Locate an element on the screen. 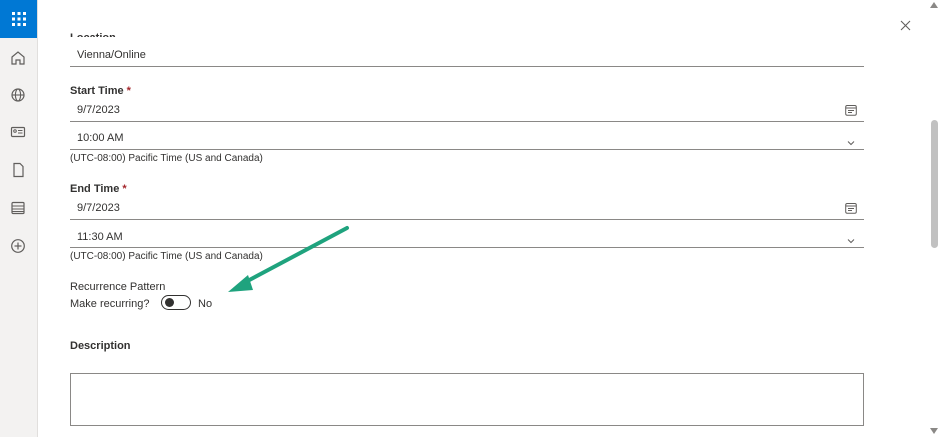 This screenshot has height=437, width=940. end-time-label: End Time * is located at coordinates (98, 189).